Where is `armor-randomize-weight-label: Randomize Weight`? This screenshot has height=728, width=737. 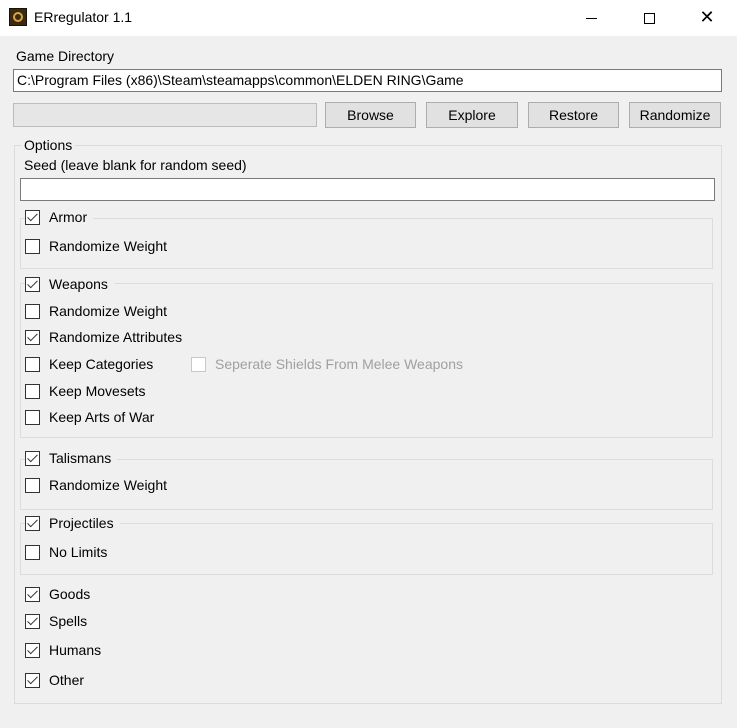
armor-randomize-weight-label: Randomize Weight is located at coordinates (108, 246).